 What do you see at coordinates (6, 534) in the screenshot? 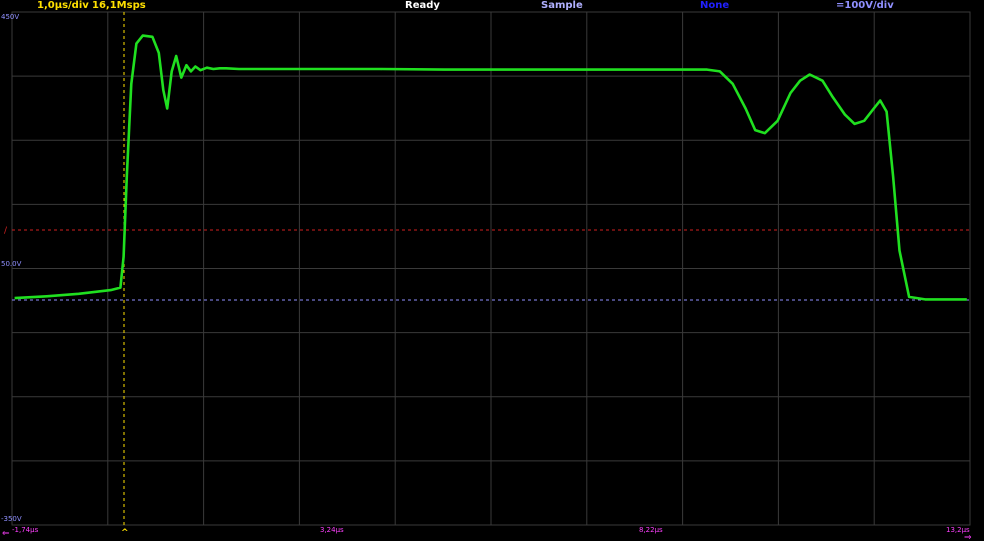
I see `x-left-arrow: ⇐` at bounding box center [6, 534].